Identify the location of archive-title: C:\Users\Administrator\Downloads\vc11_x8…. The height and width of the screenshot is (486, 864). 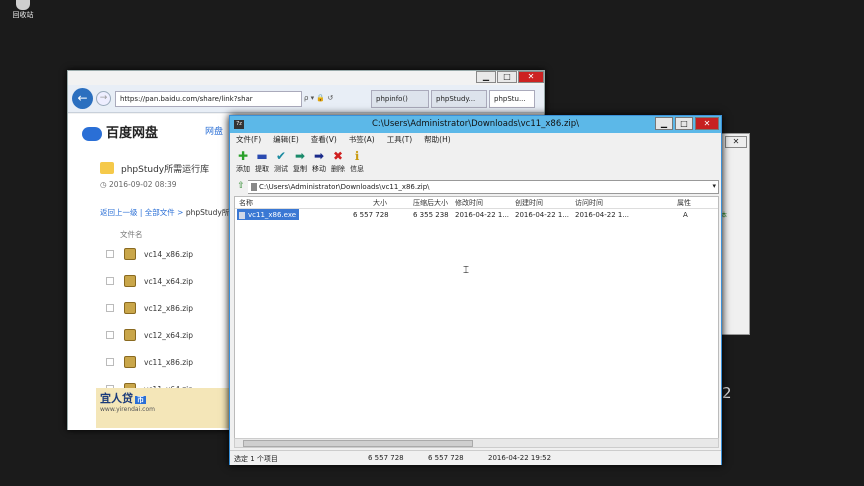
(475, 124).